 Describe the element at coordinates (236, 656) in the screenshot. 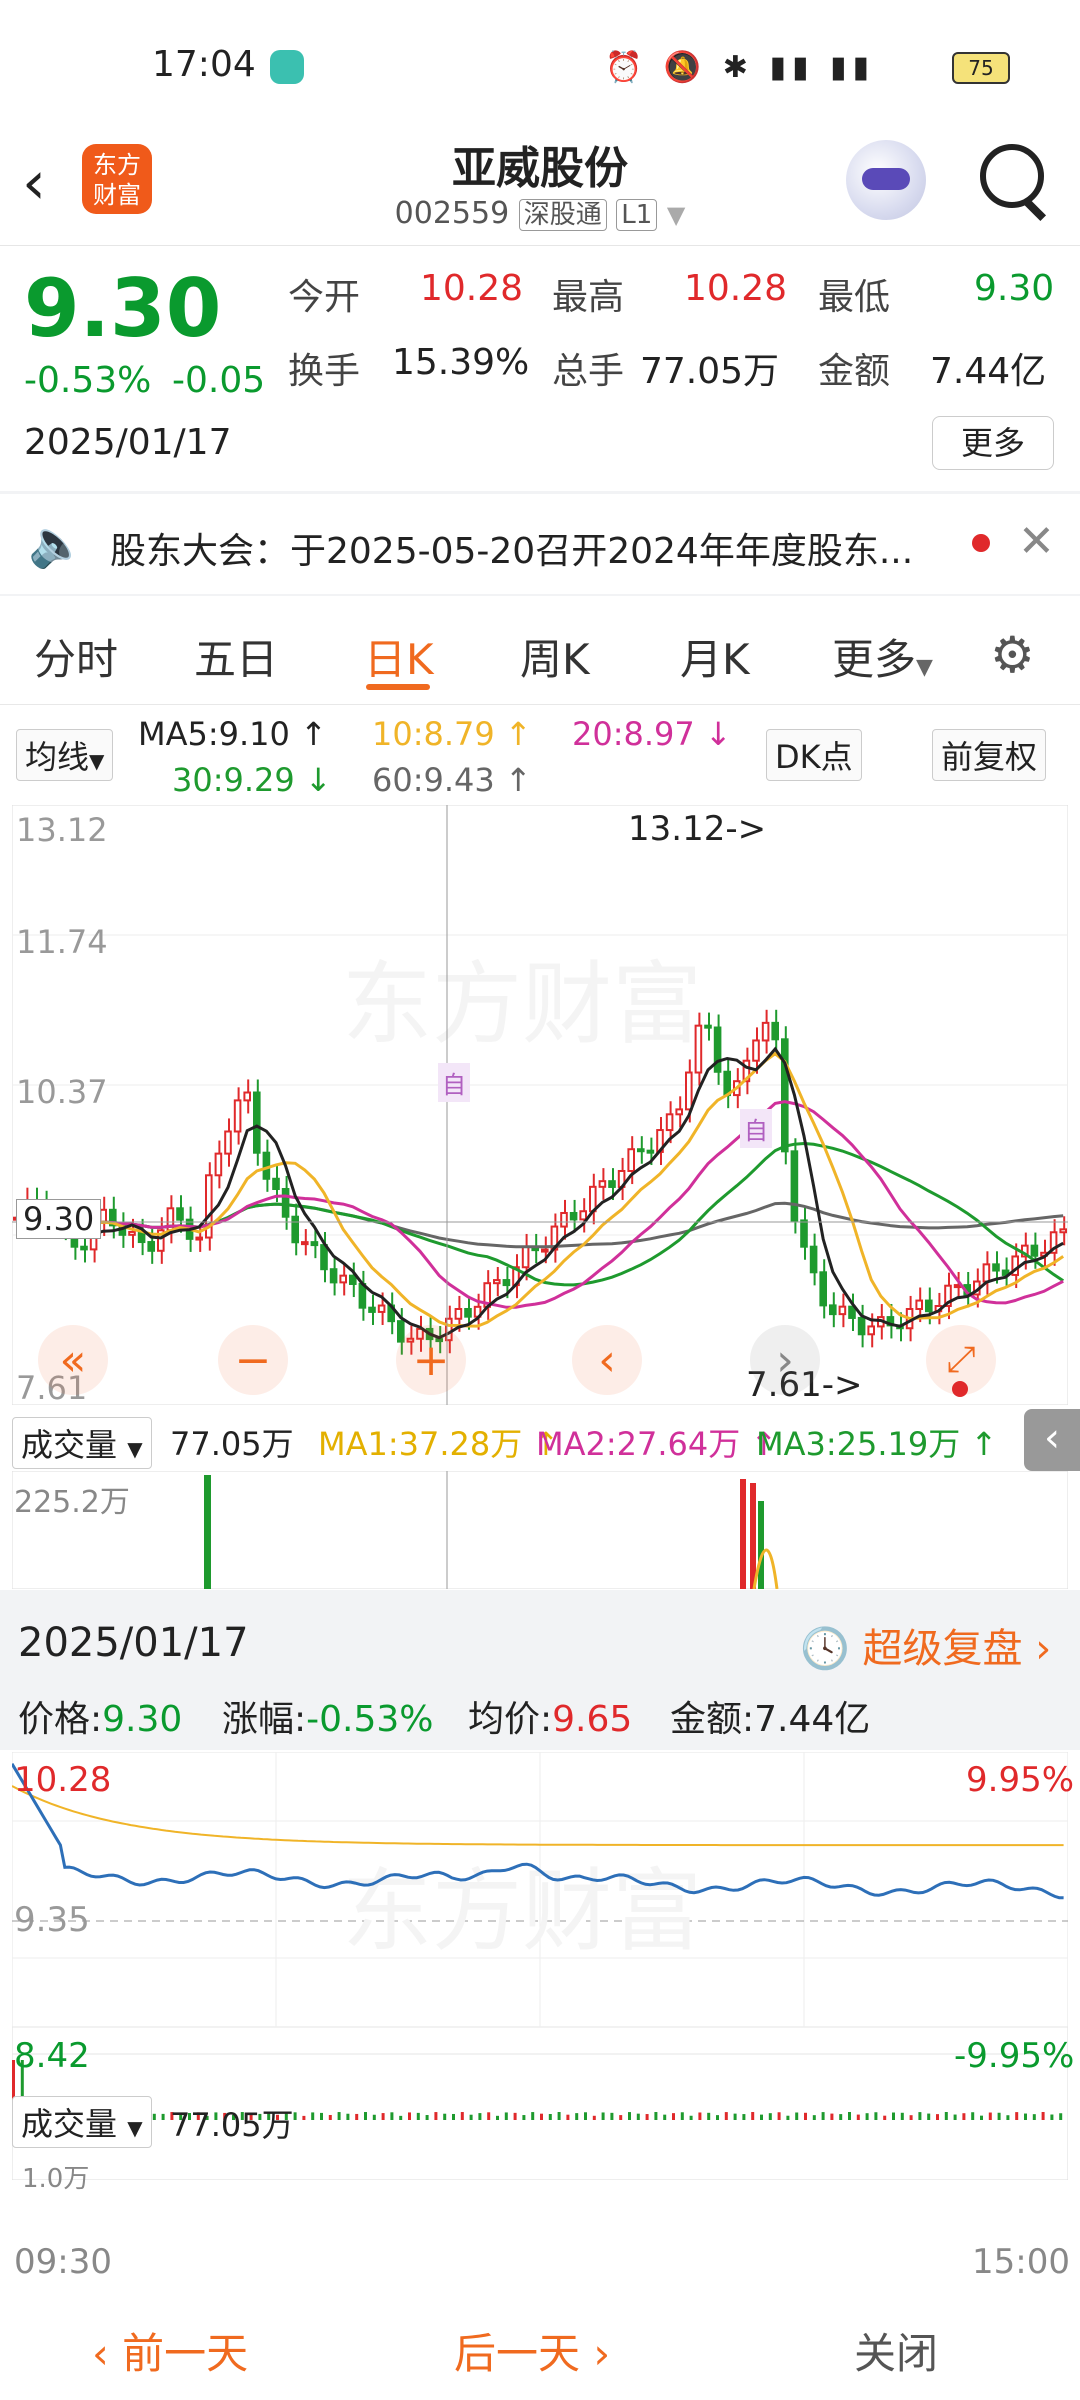

I see `tab-five-day: 五日` at that location.